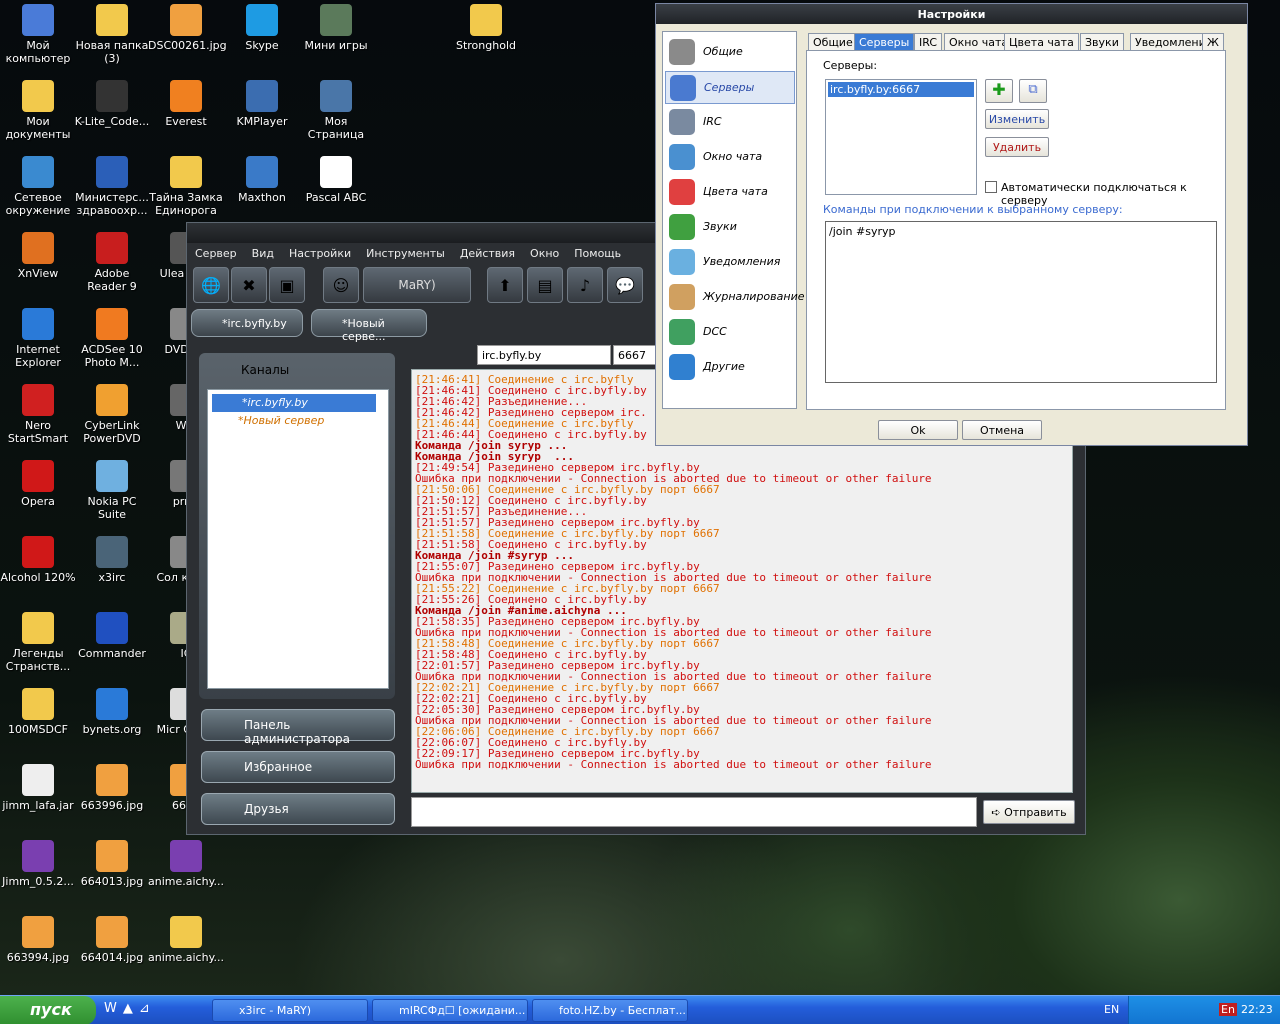 The image size is (1280, 1024). Describe the element at coordinates (730, 227) in the screenshot. I see `settings-nav-item: Звуки` at that location.